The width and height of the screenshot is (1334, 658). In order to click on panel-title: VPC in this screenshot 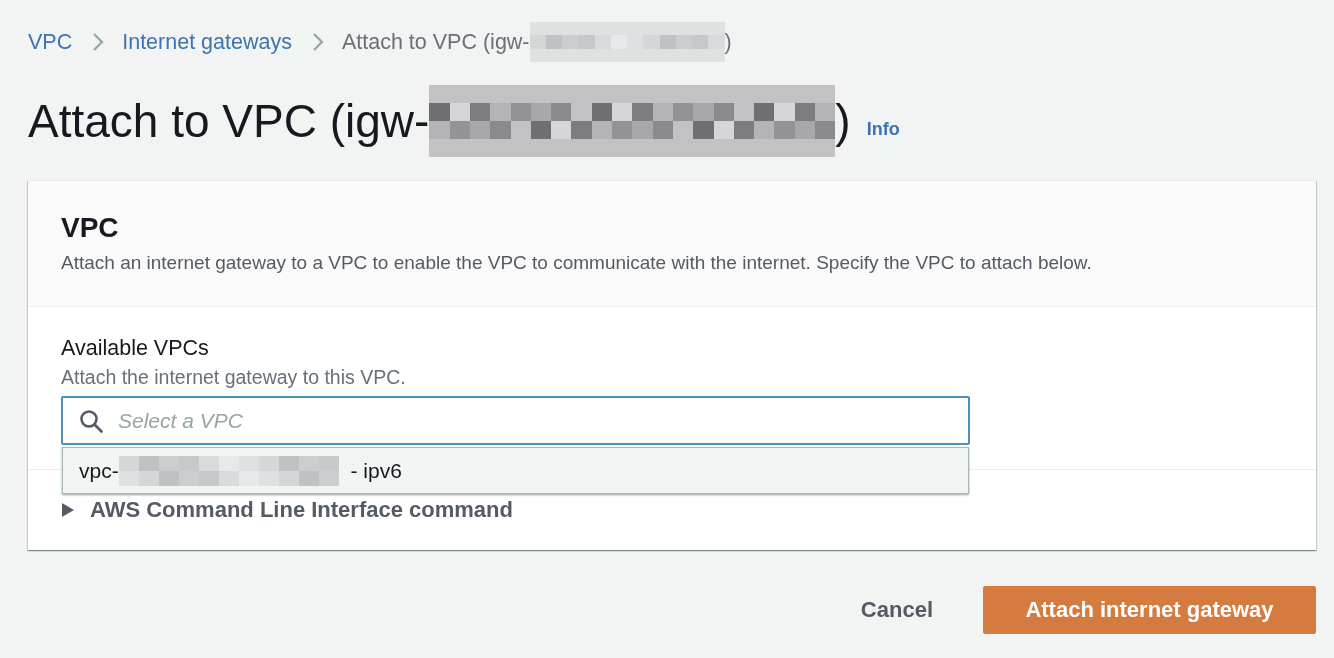, I will do `click(90, 228)`.